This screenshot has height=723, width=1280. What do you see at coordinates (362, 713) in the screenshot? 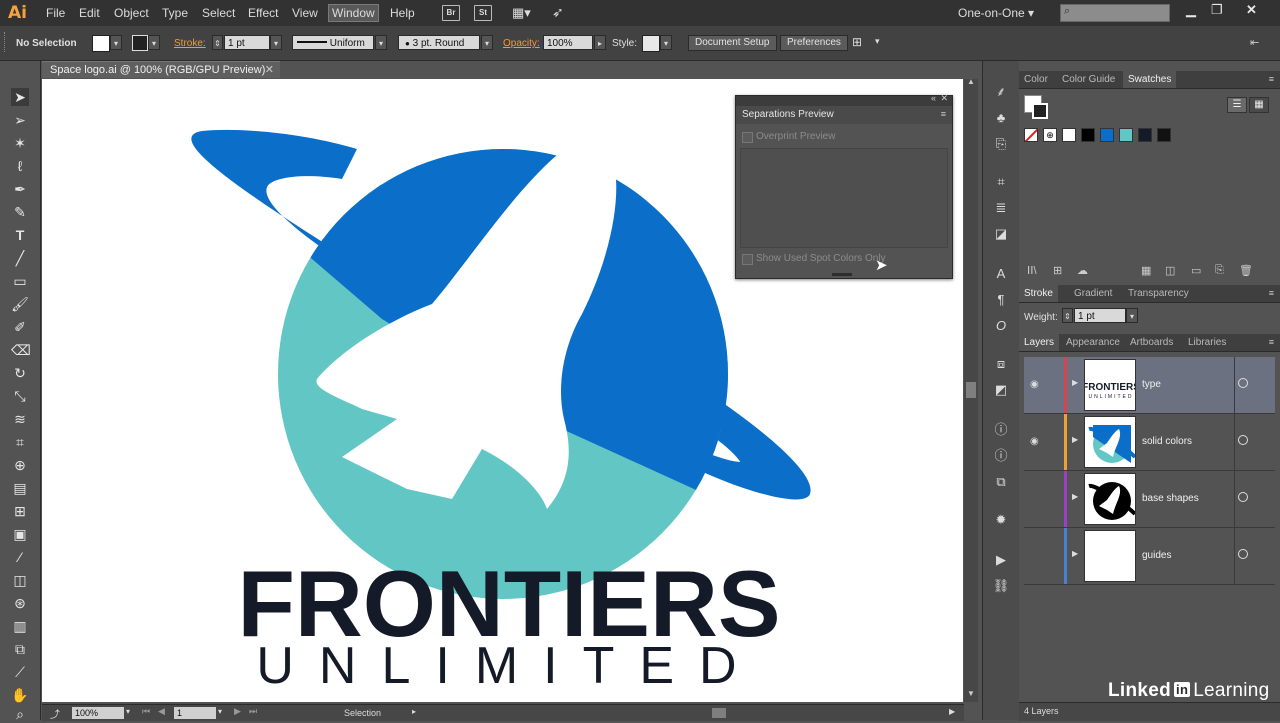
I see `status-mode: Selection` at bounding box center [362, 713].